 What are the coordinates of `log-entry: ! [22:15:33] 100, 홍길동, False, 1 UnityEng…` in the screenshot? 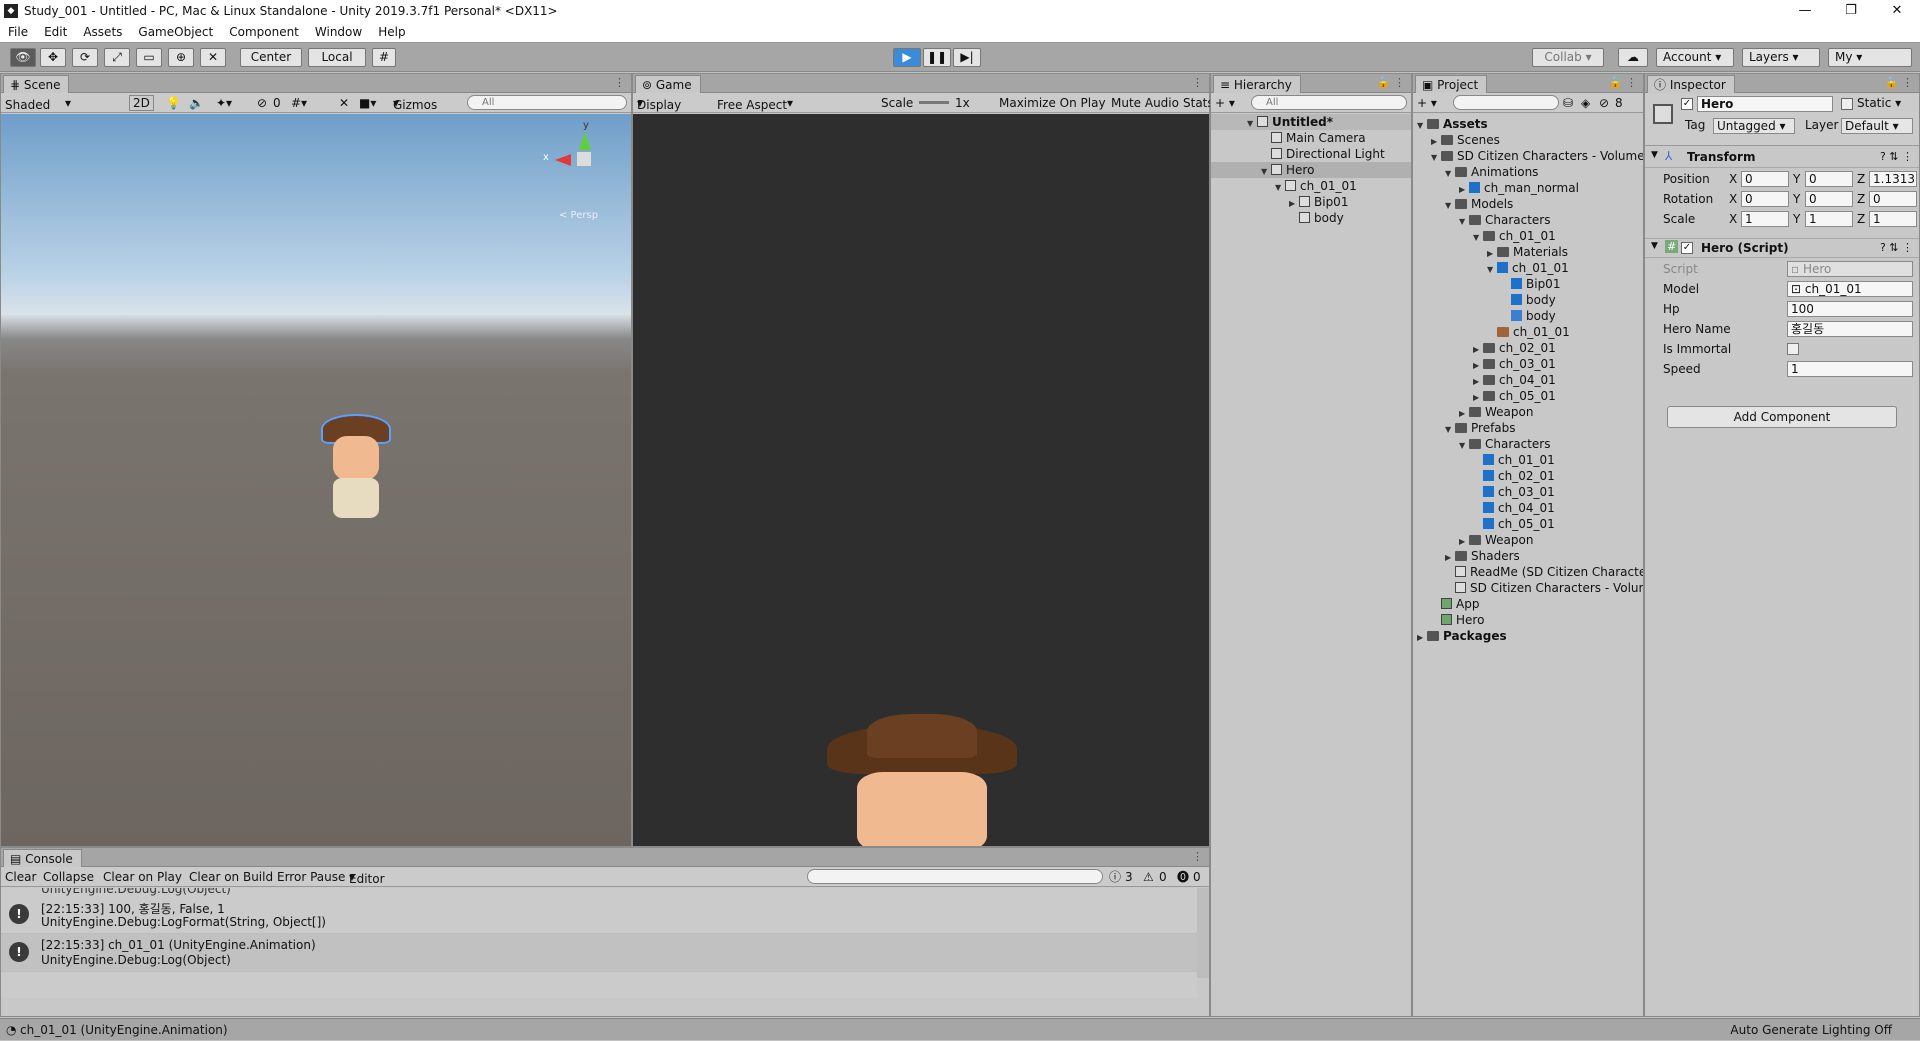 It's located at (599, 915).